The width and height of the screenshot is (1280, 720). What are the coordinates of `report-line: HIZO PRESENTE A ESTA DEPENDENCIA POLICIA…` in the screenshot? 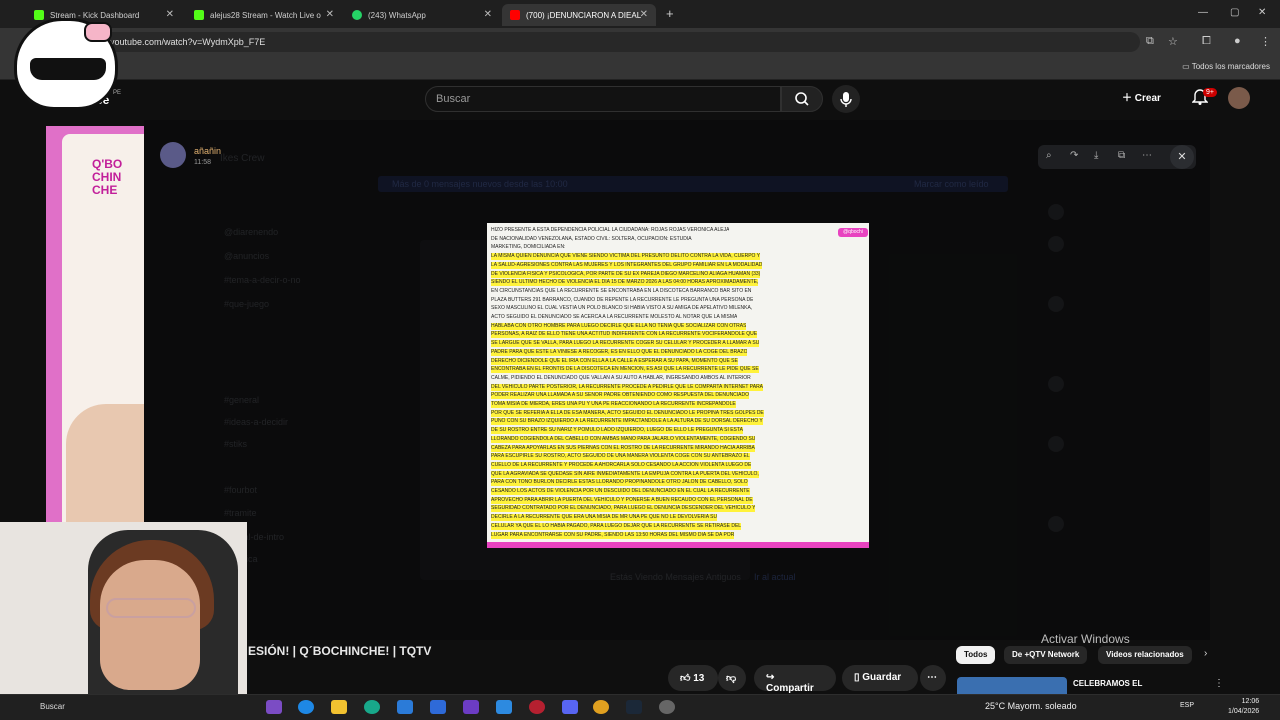 It's located at (610, 230).